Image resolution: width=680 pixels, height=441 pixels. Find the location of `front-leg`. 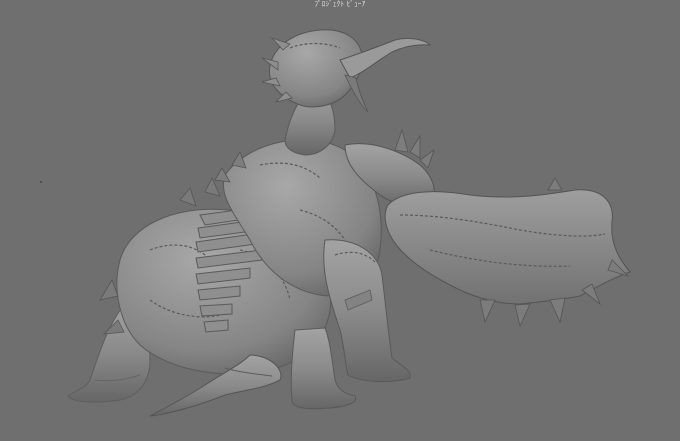

front-leg is located at coordinates (367, 311).